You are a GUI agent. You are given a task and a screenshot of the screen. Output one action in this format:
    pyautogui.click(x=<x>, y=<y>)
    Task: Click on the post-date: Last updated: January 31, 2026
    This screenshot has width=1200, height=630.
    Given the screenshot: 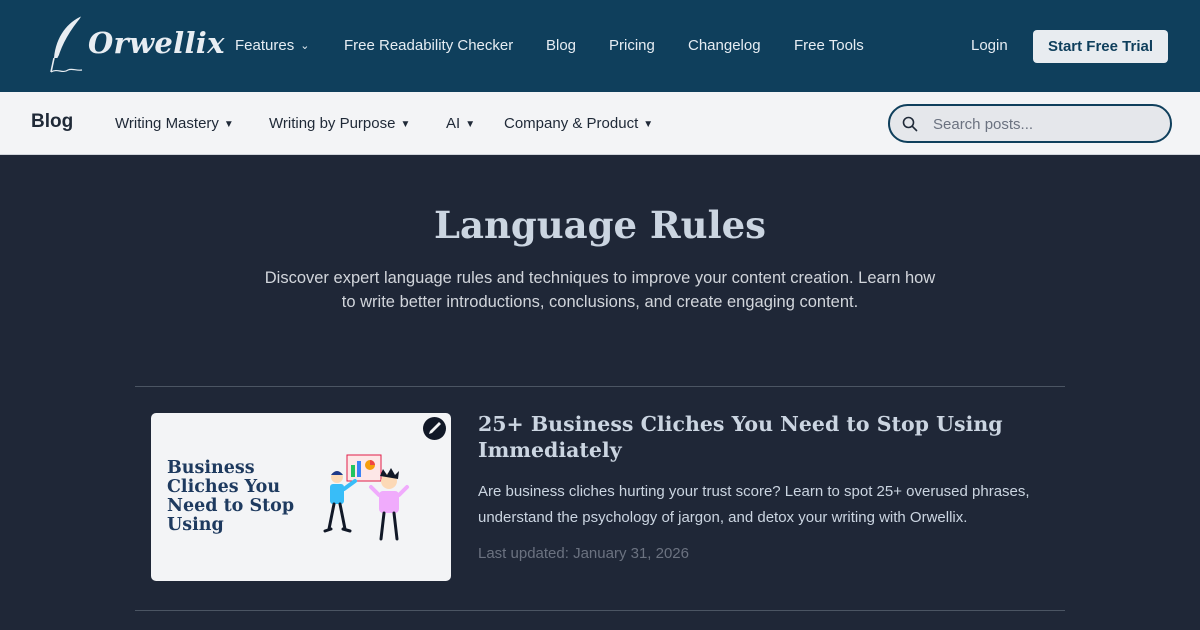 What is the action you would take?
    pyautogui.click(x=583, y=553)
    